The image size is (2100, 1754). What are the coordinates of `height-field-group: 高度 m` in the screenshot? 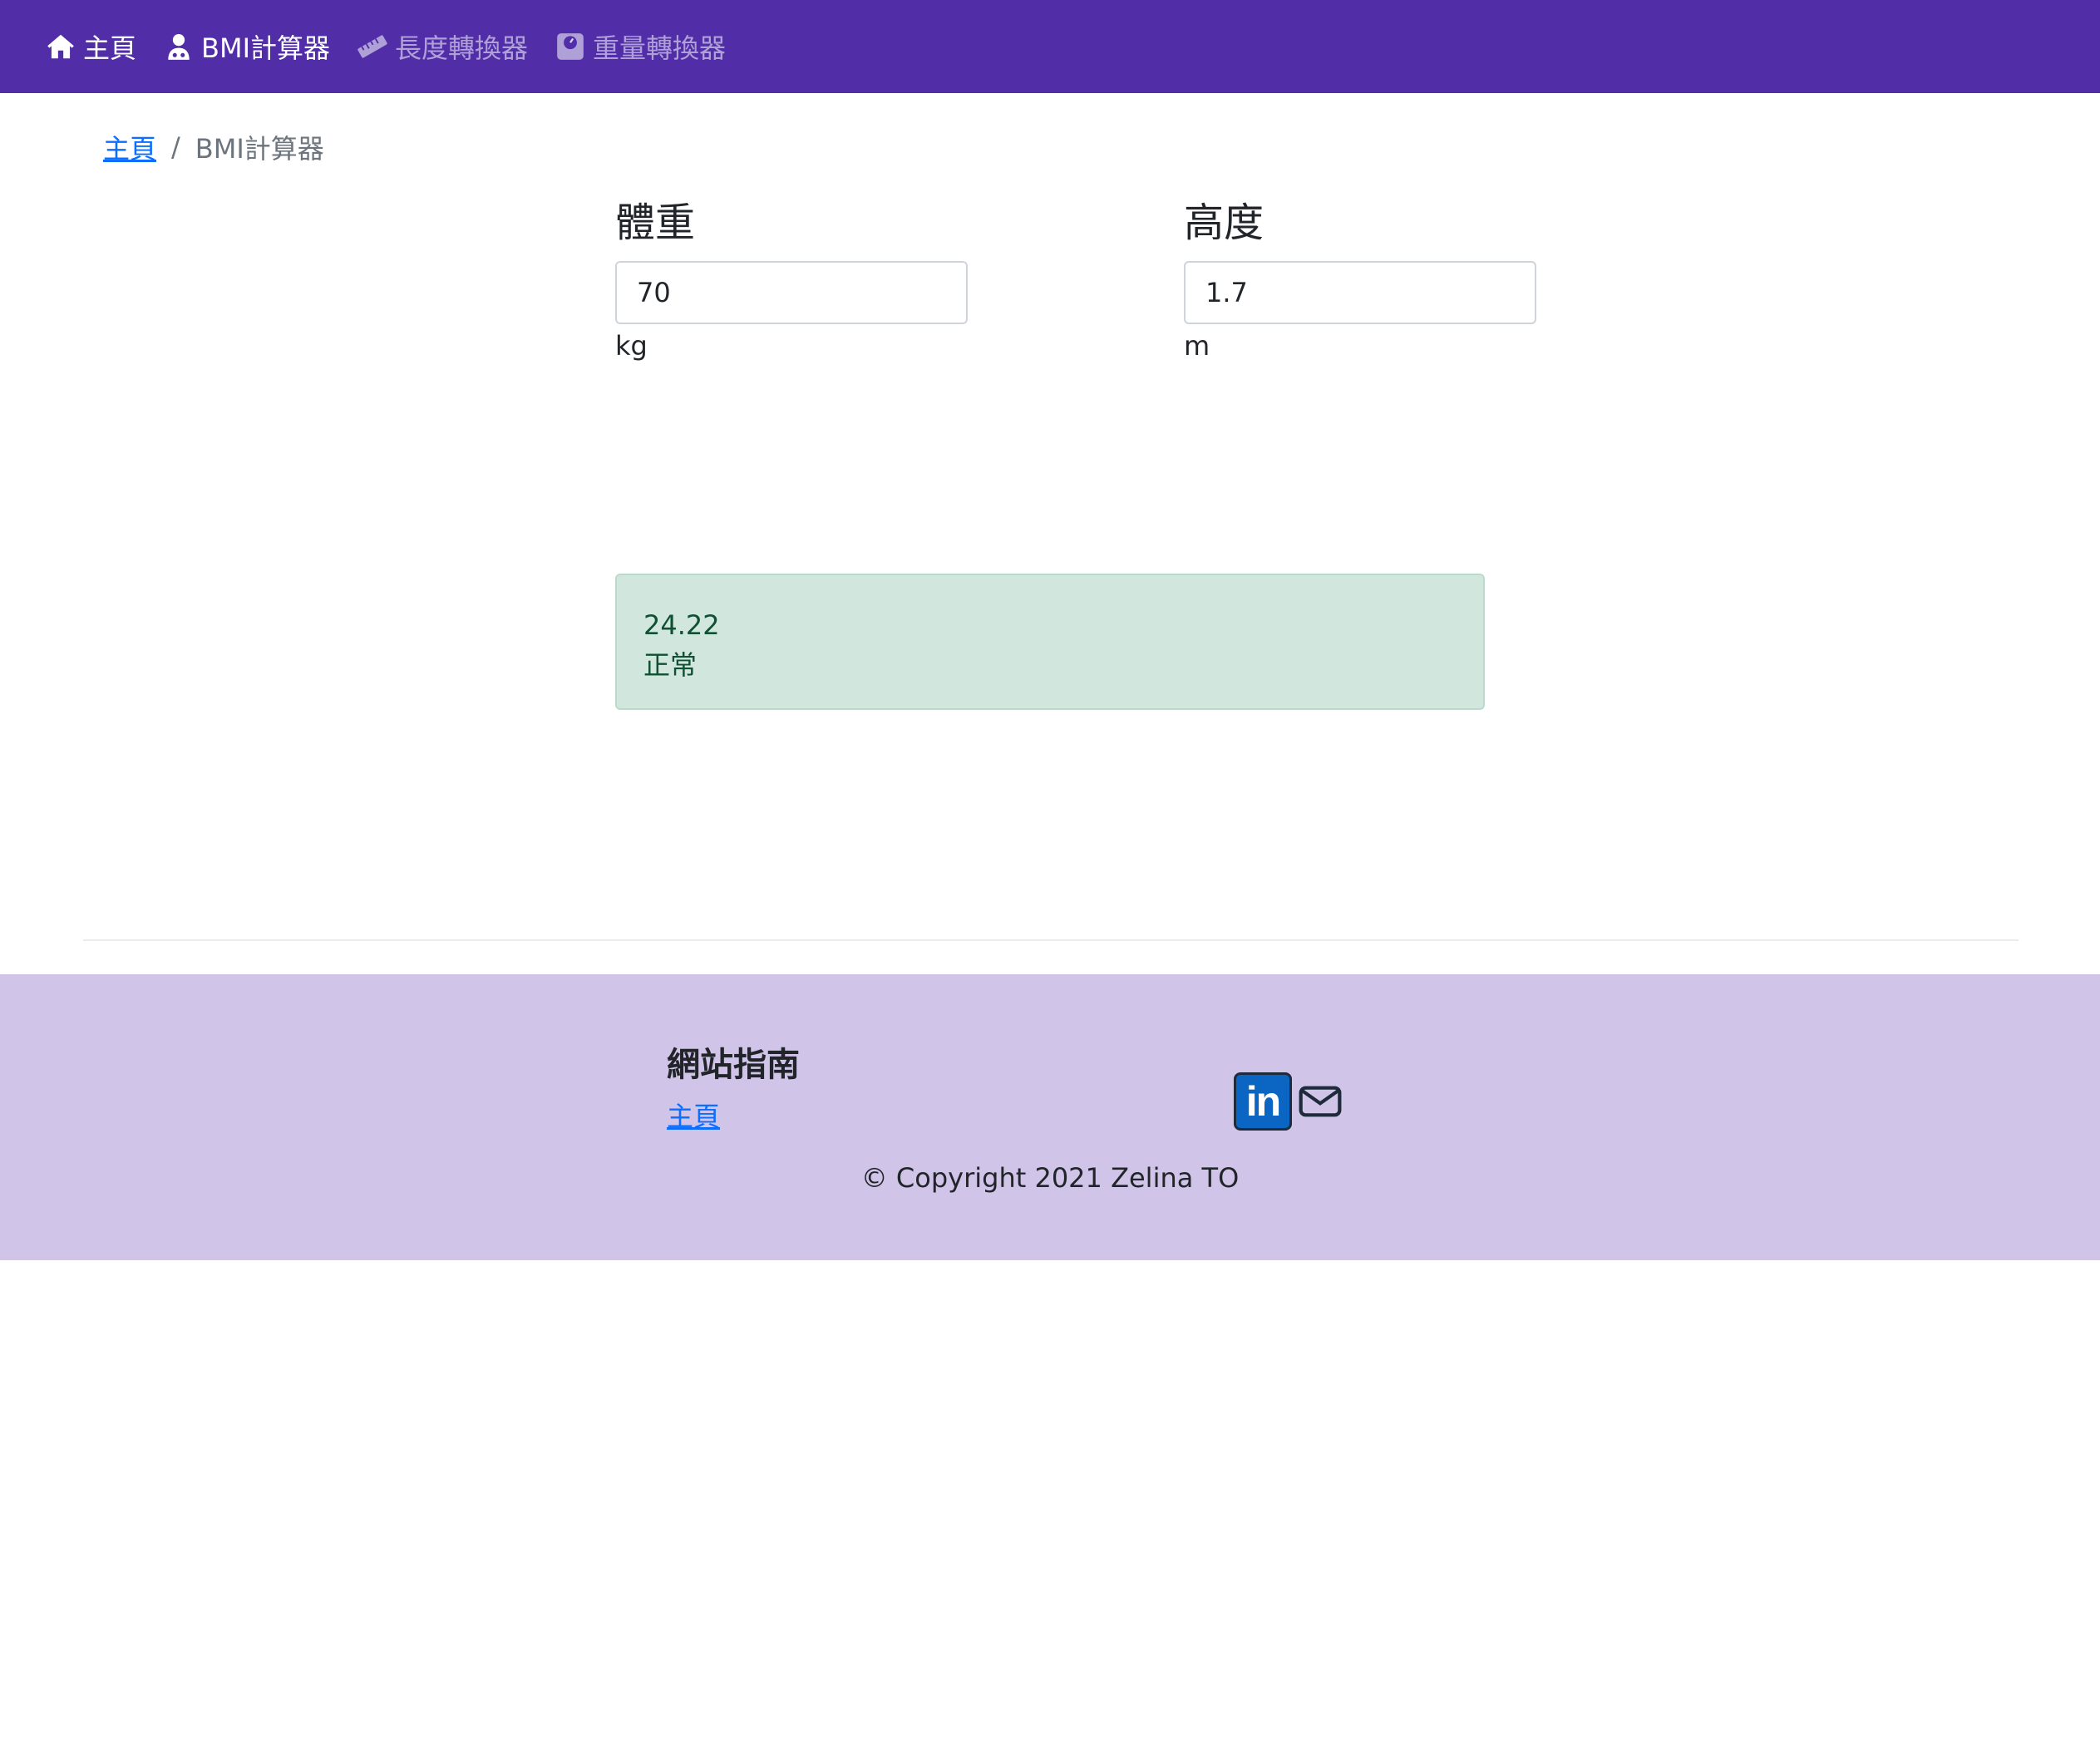 It's located at (1360, 281).